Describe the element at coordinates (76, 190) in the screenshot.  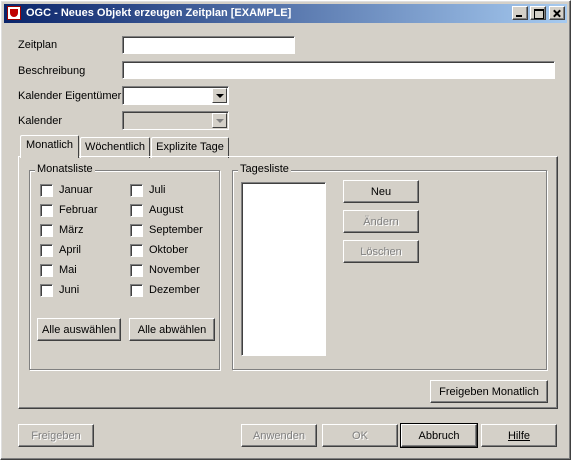
I see `checkbox-label: Januar` at that location.